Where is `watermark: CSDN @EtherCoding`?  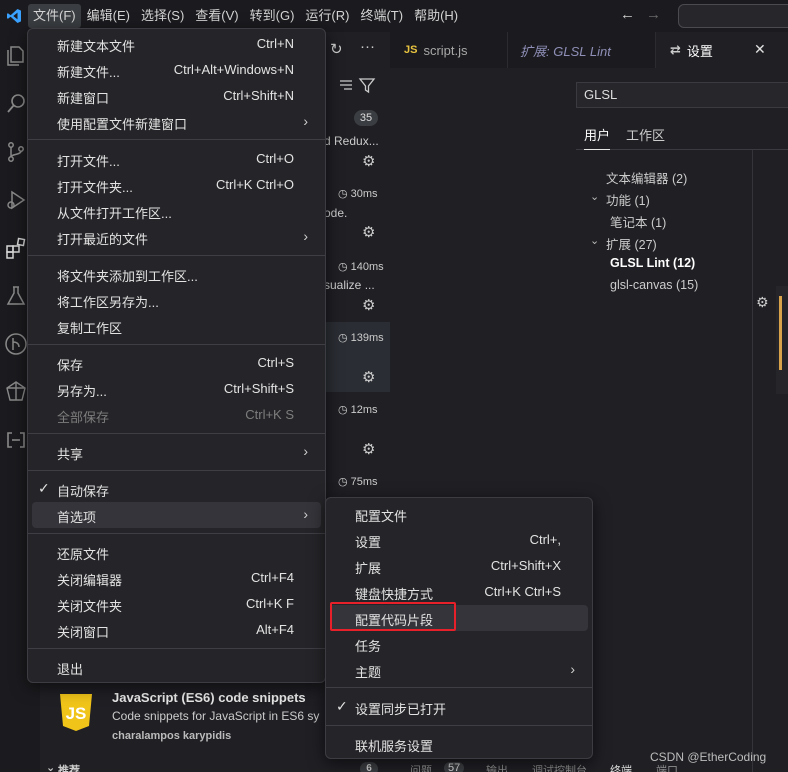 watermark: CSDN @EtherCoding is located at coordinates (708, 757).